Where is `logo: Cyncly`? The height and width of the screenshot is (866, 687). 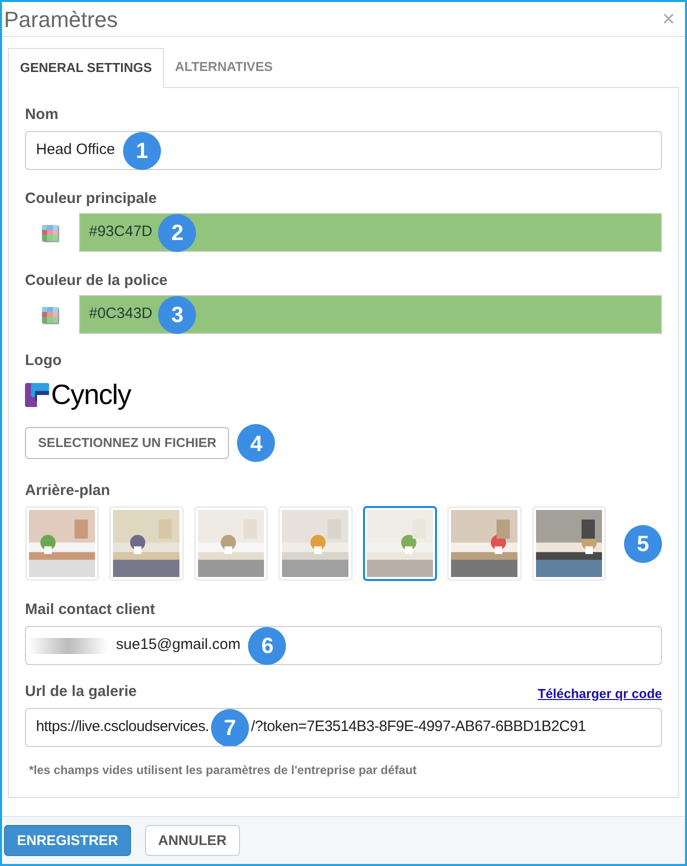 logo: Cyncly is located at coordinates (343, 395).